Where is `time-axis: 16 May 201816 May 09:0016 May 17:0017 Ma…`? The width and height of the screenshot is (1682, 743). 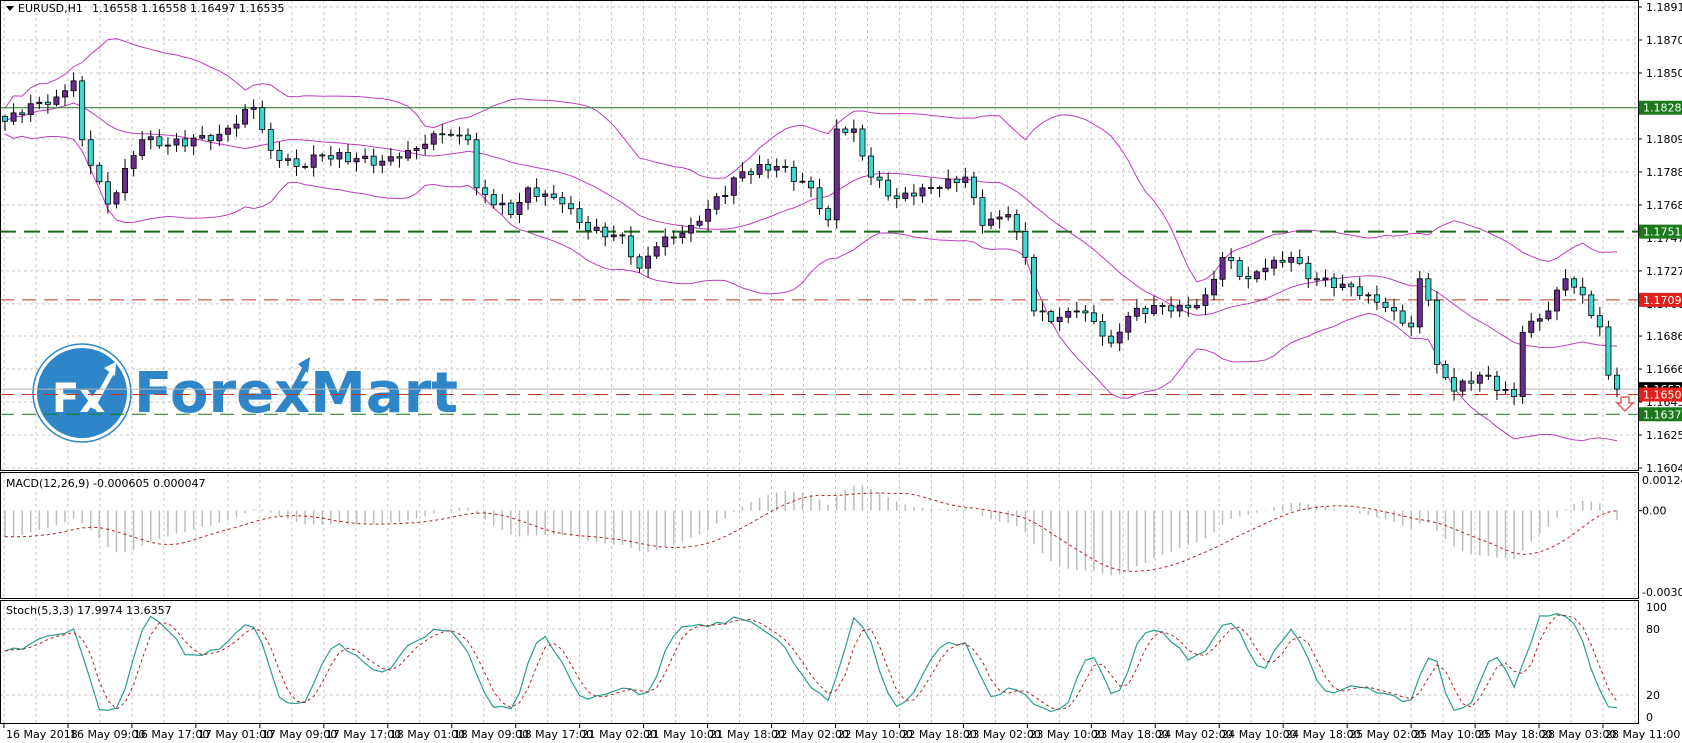
time-axis: 16 May 201816 May 09:0016 May 17:0017 Ma… is located at coordinates (841, 732).